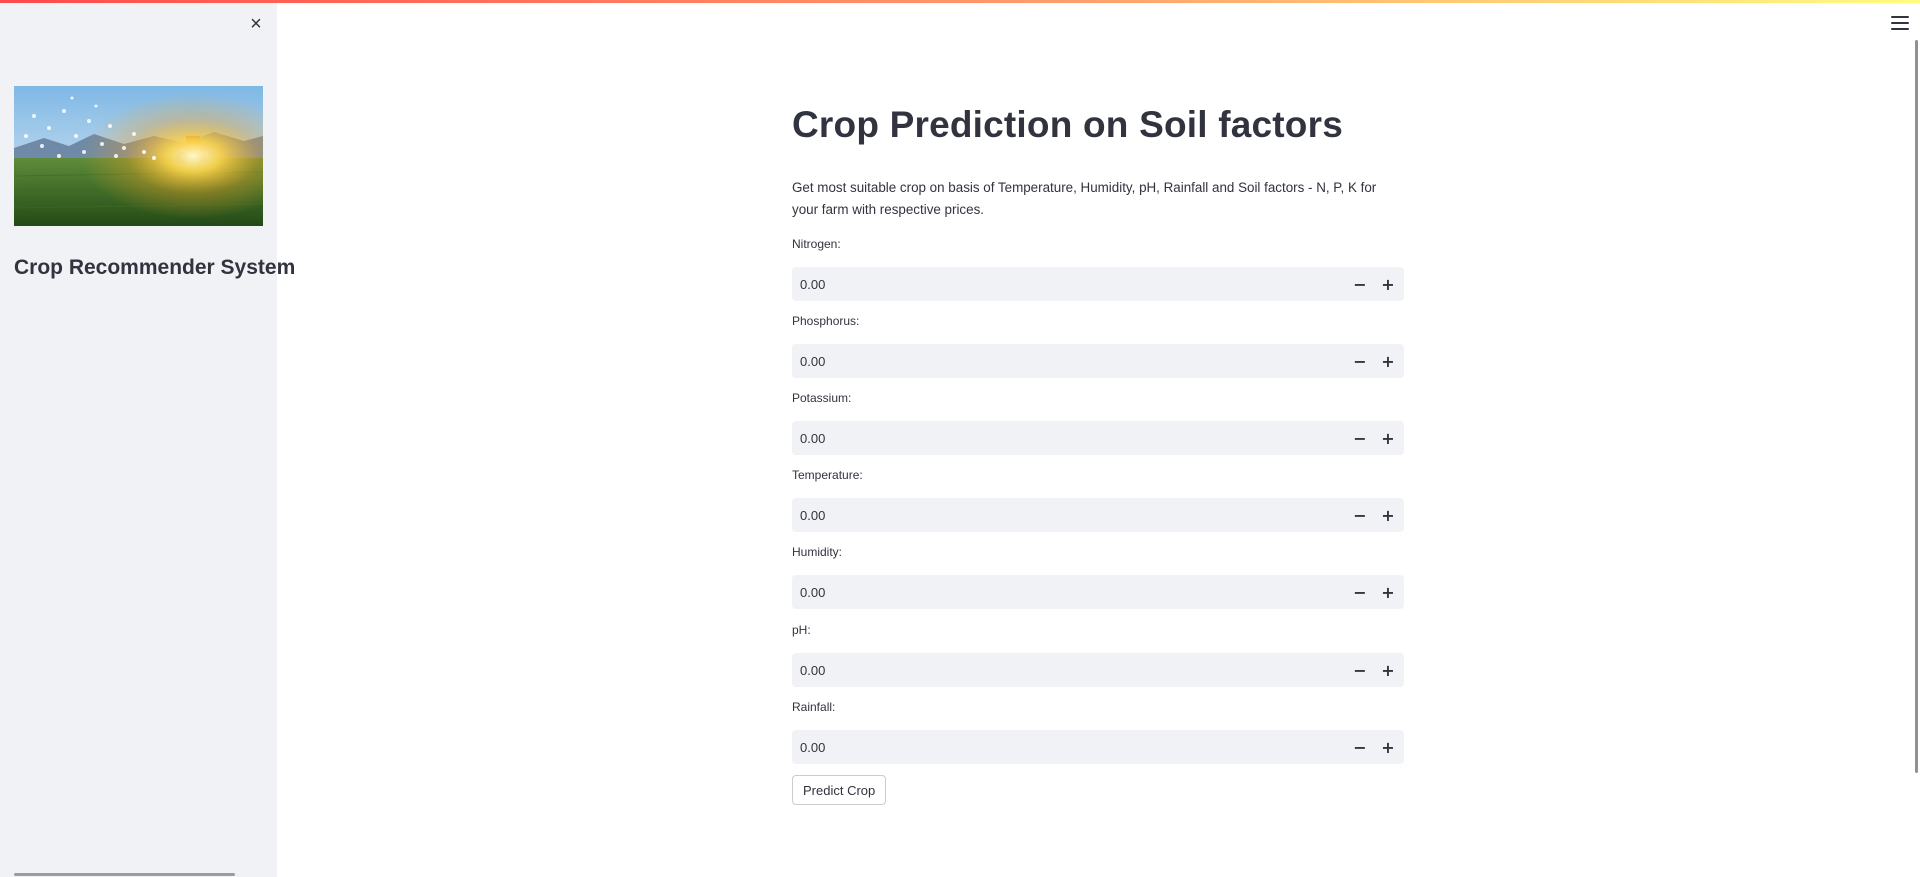 Image resolution: width=1920 pixels, height=877 pixels. I want to click on field-label: Temperature:, so click(827, 475).